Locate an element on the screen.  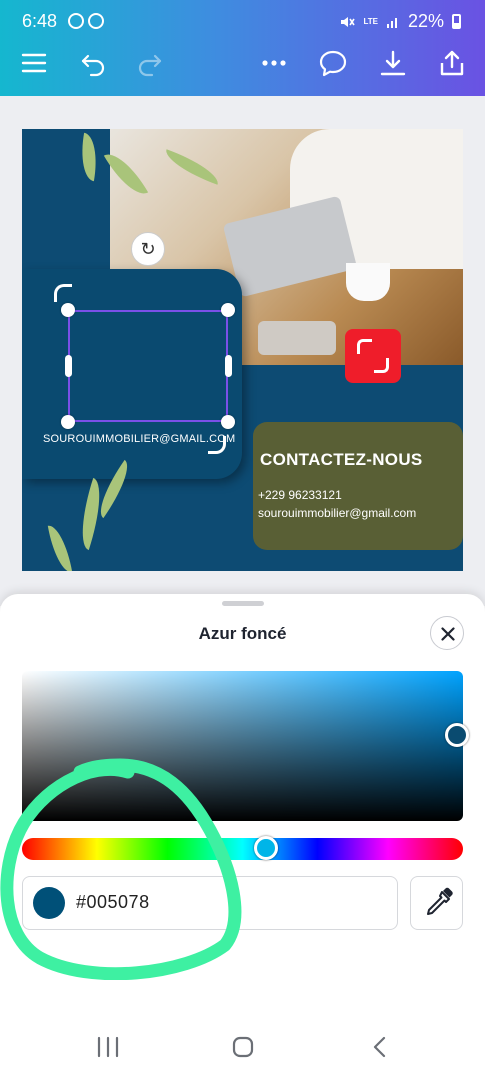
home-icon is located at coordinates (243, 1047).